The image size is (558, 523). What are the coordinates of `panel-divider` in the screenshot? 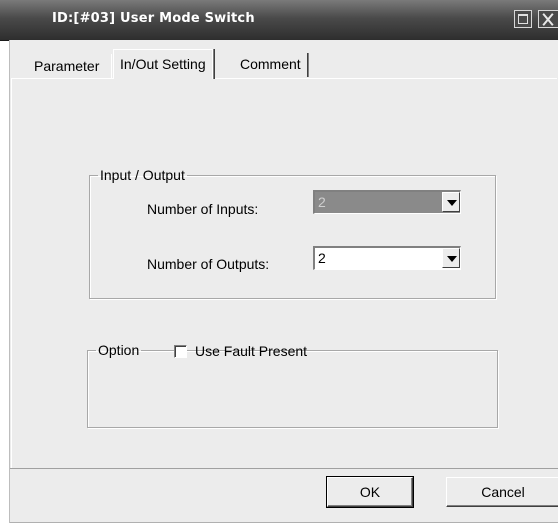 It's located at (284, 468).